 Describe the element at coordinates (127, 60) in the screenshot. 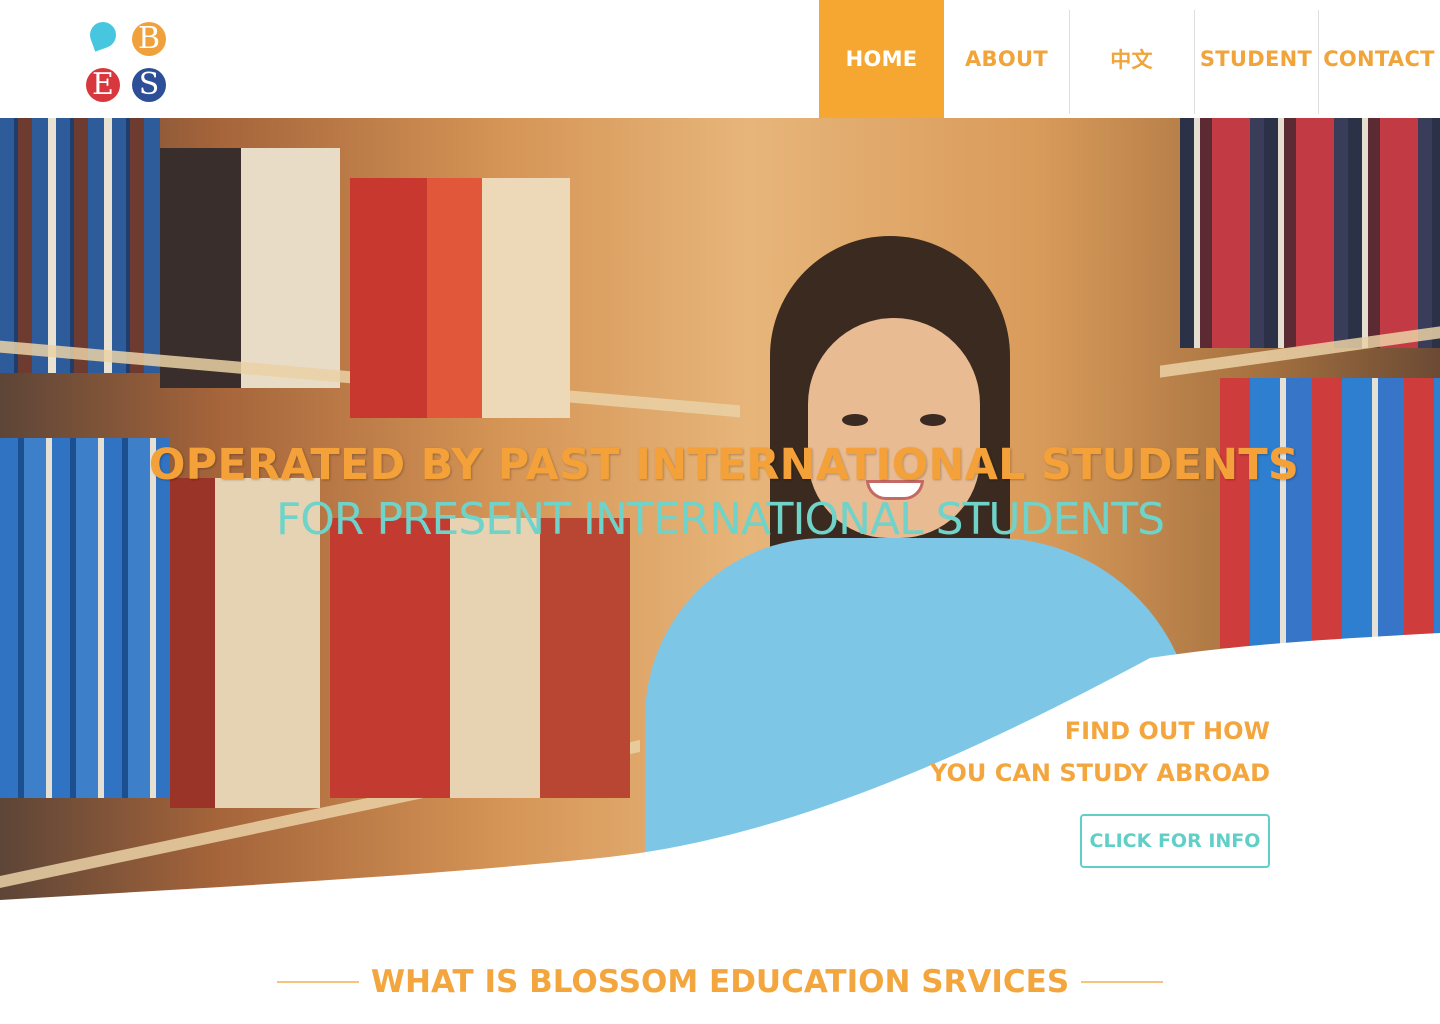

I see `bes-logo: B E S` at that location.